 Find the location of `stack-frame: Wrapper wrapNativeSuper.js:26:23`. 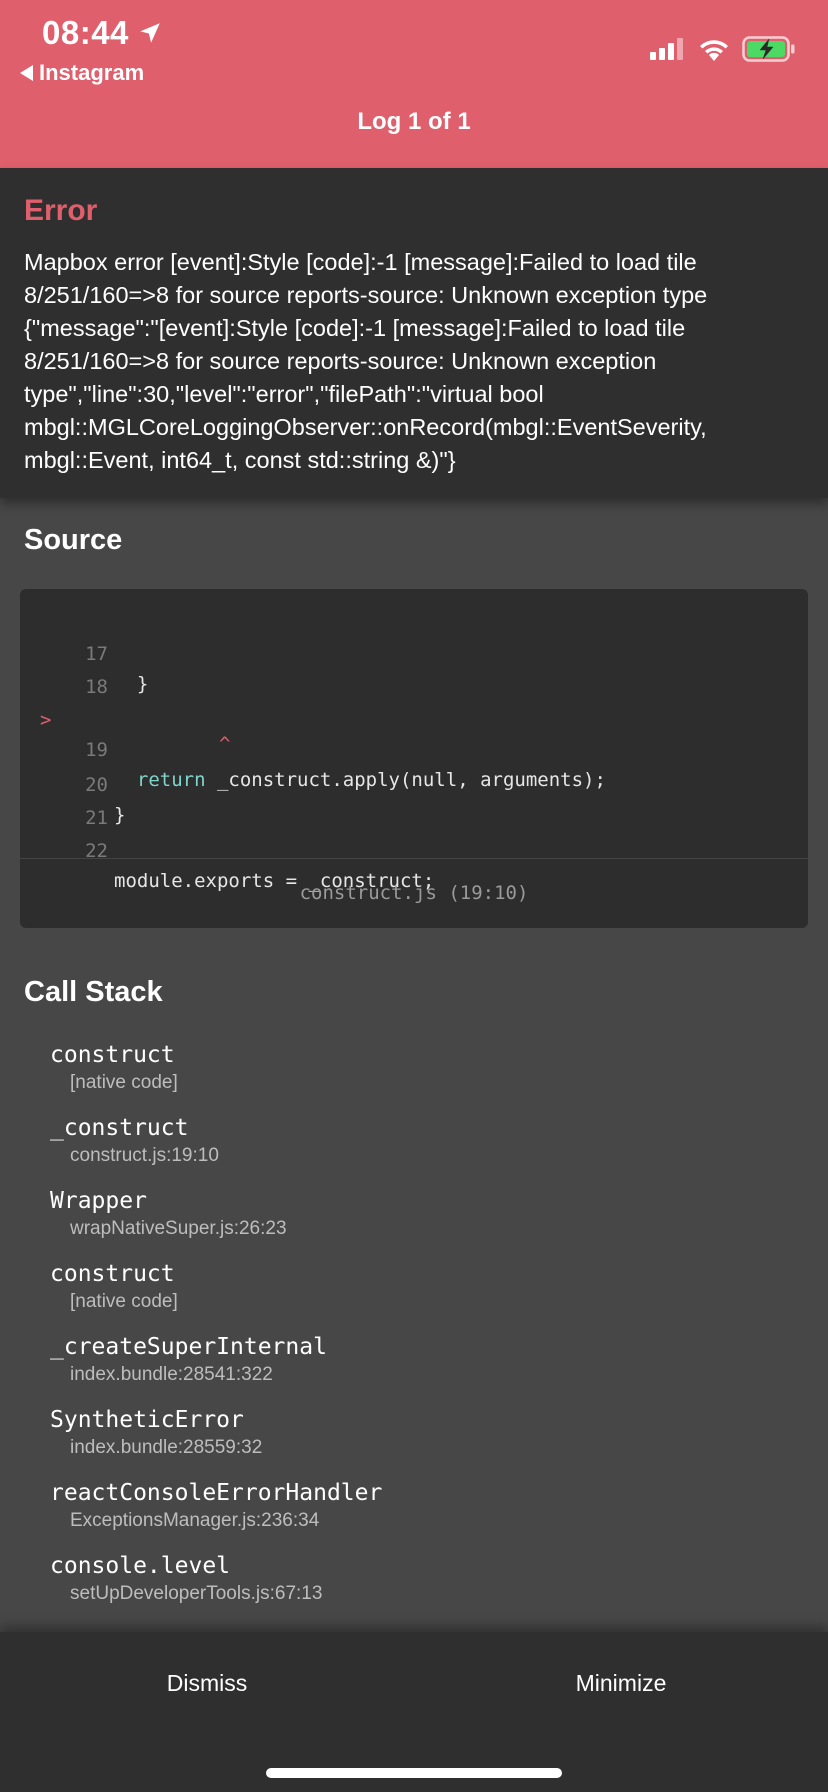

stack-frame: Wrapper wrapNativeSuper.js:26:23 is located at coordinates (168, 1214).